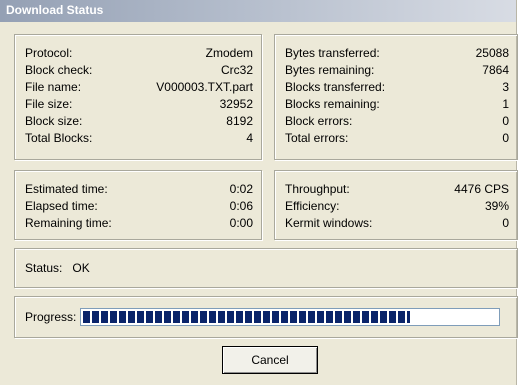  Describe the element at coordinates (239, 121) in the screenshot. I see `block-size-value: 8192` at that location.